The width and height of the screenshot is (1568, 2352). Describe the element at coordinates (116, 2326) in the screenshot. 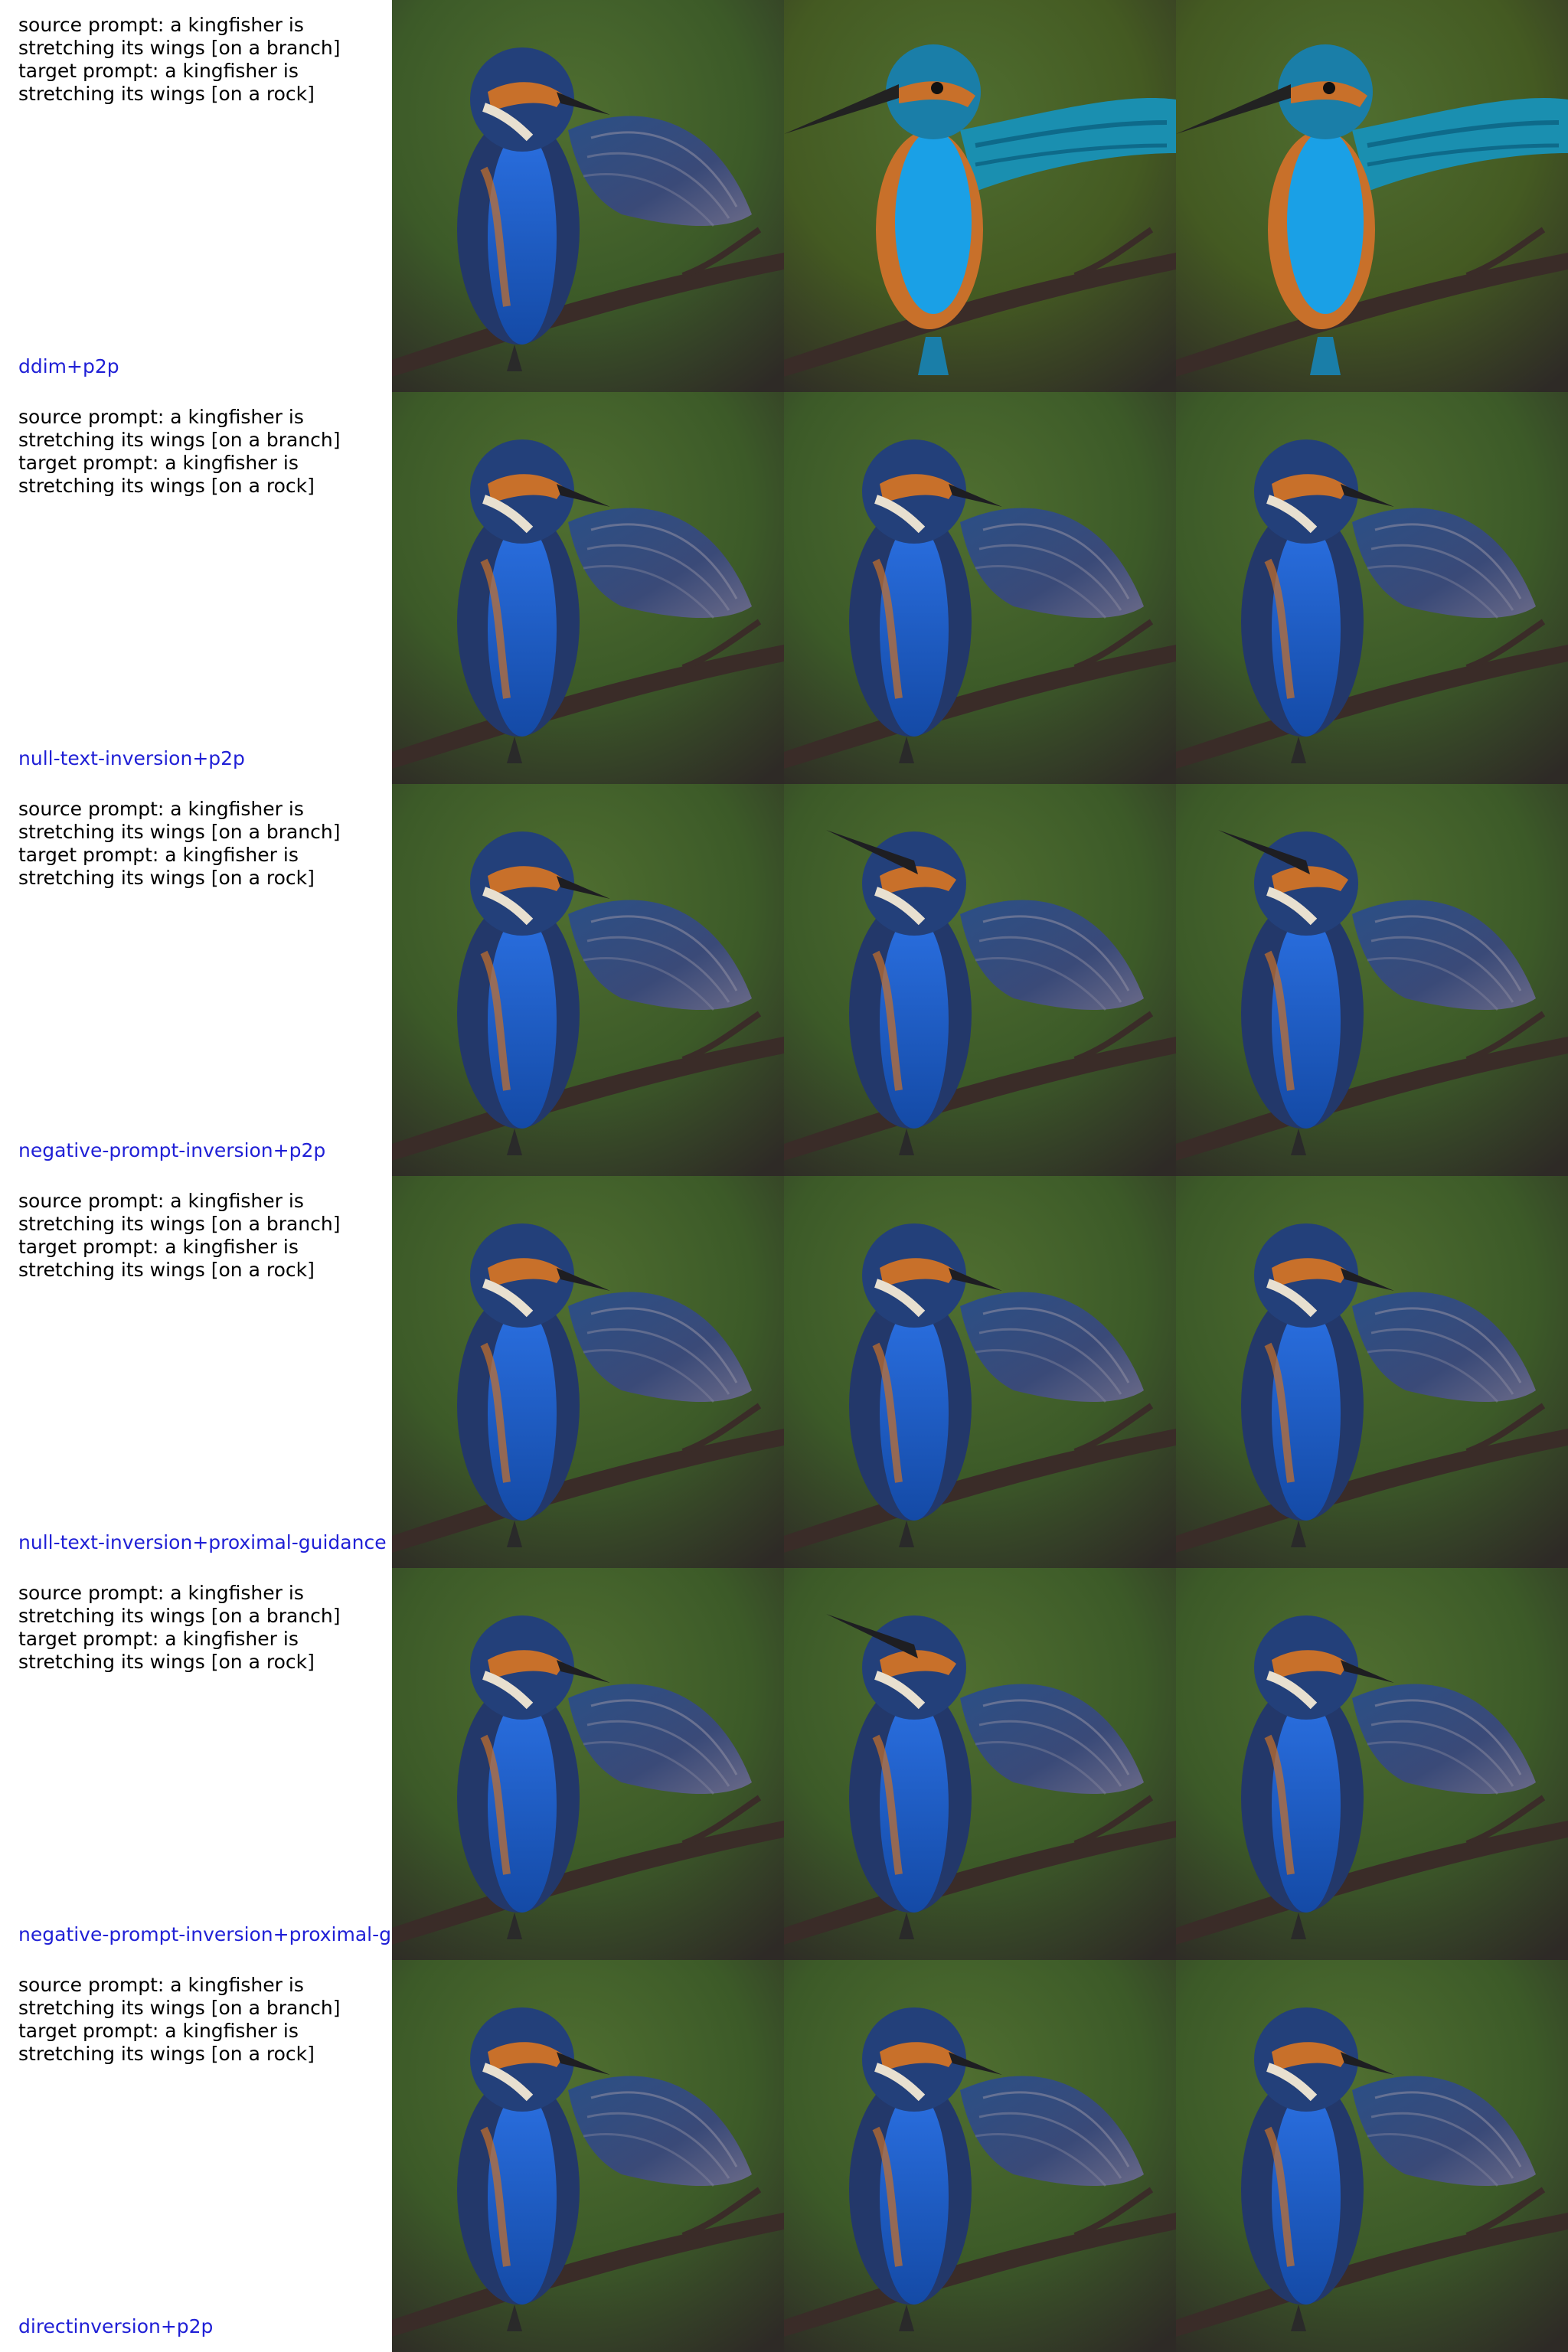

I see `method-label: directinversion+p2p` at that location.